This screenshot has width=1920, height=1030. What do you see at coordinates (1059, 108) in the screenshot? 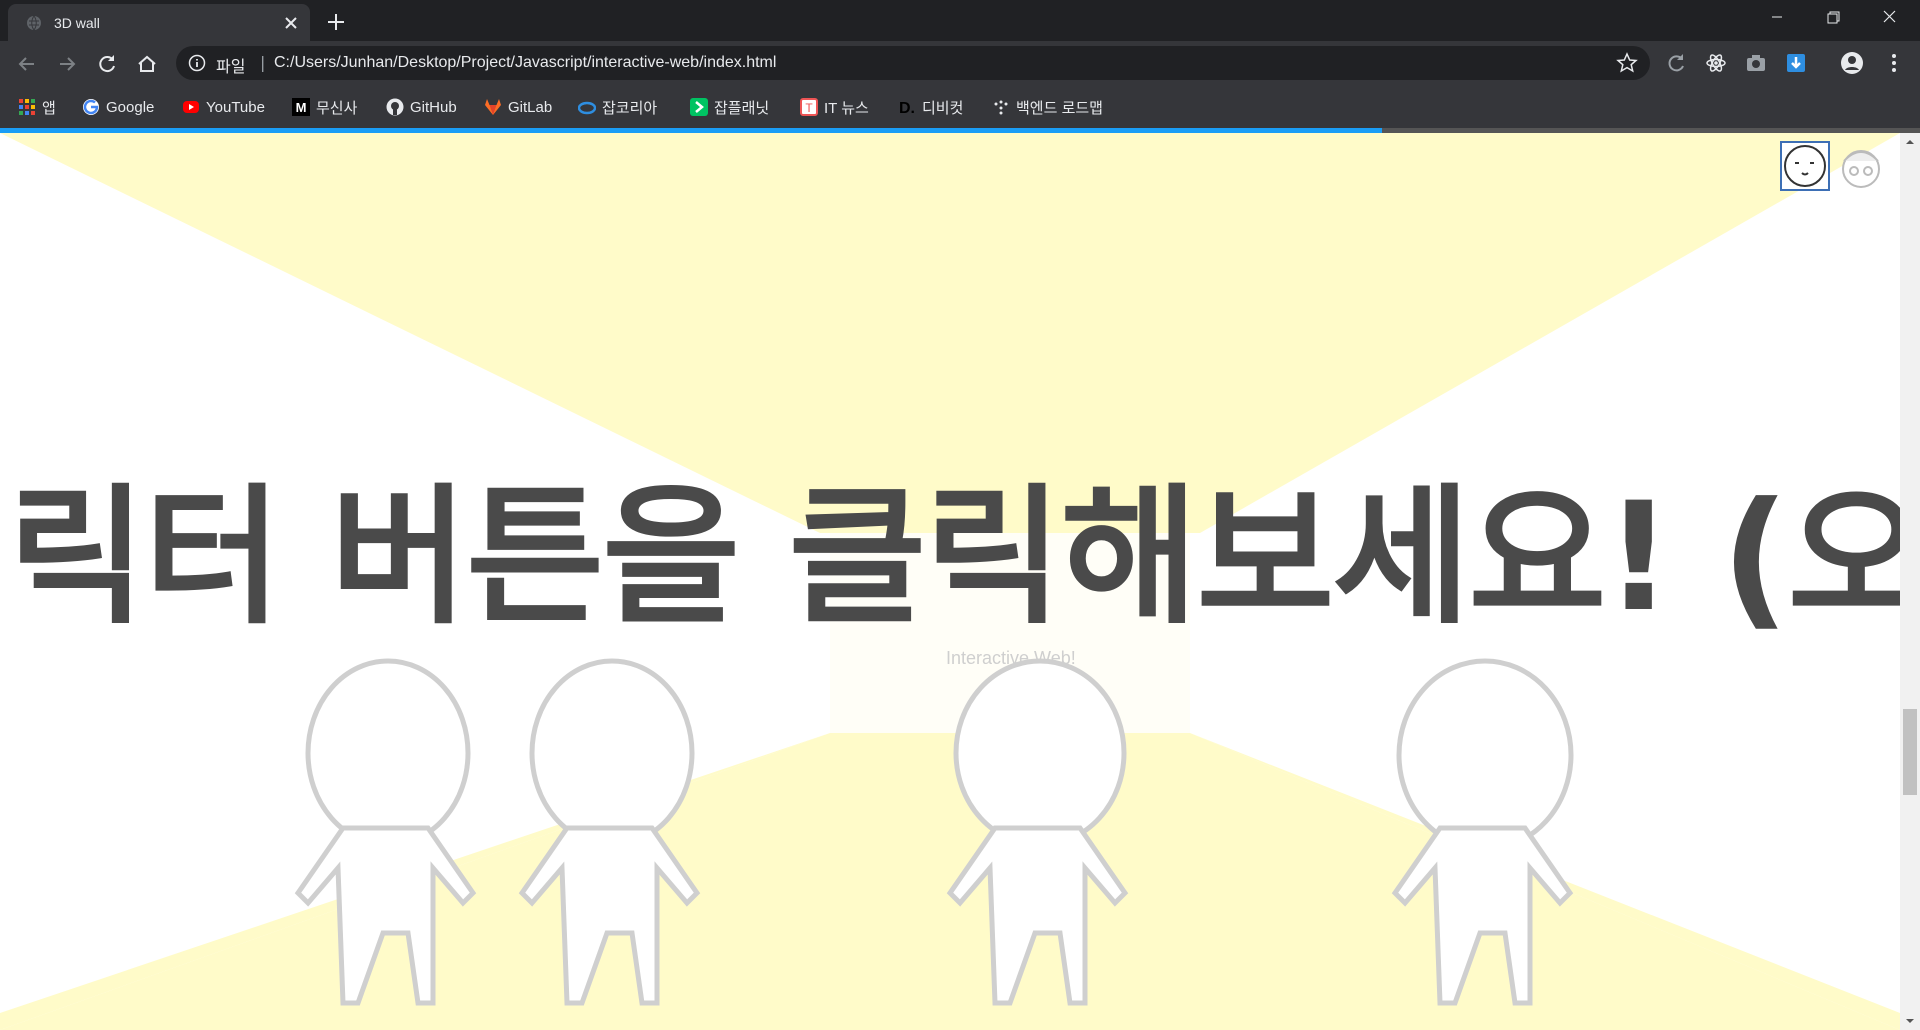
I see `bookmark-label: 백엔드 로드맵` at bounding box center [1059, 108].